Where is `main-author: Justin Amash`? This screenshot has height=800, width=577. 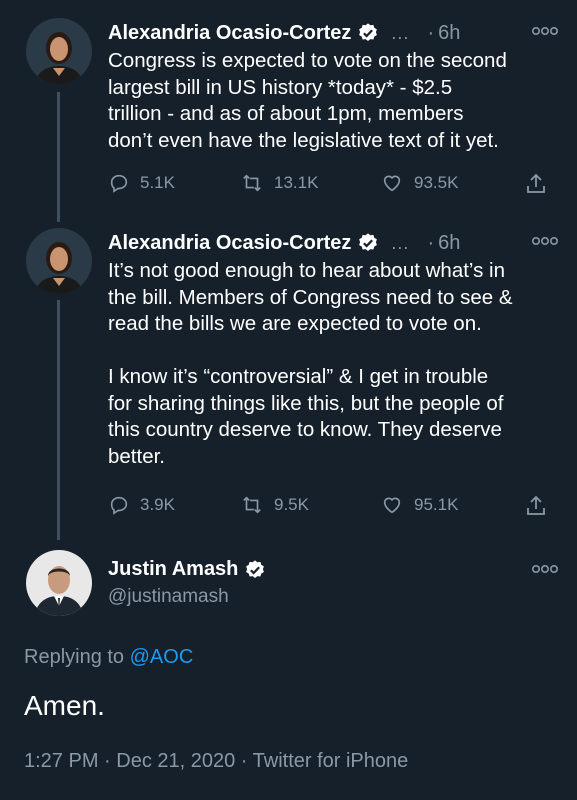
main-author: Justin Amash is located at coordinates (187, 569).